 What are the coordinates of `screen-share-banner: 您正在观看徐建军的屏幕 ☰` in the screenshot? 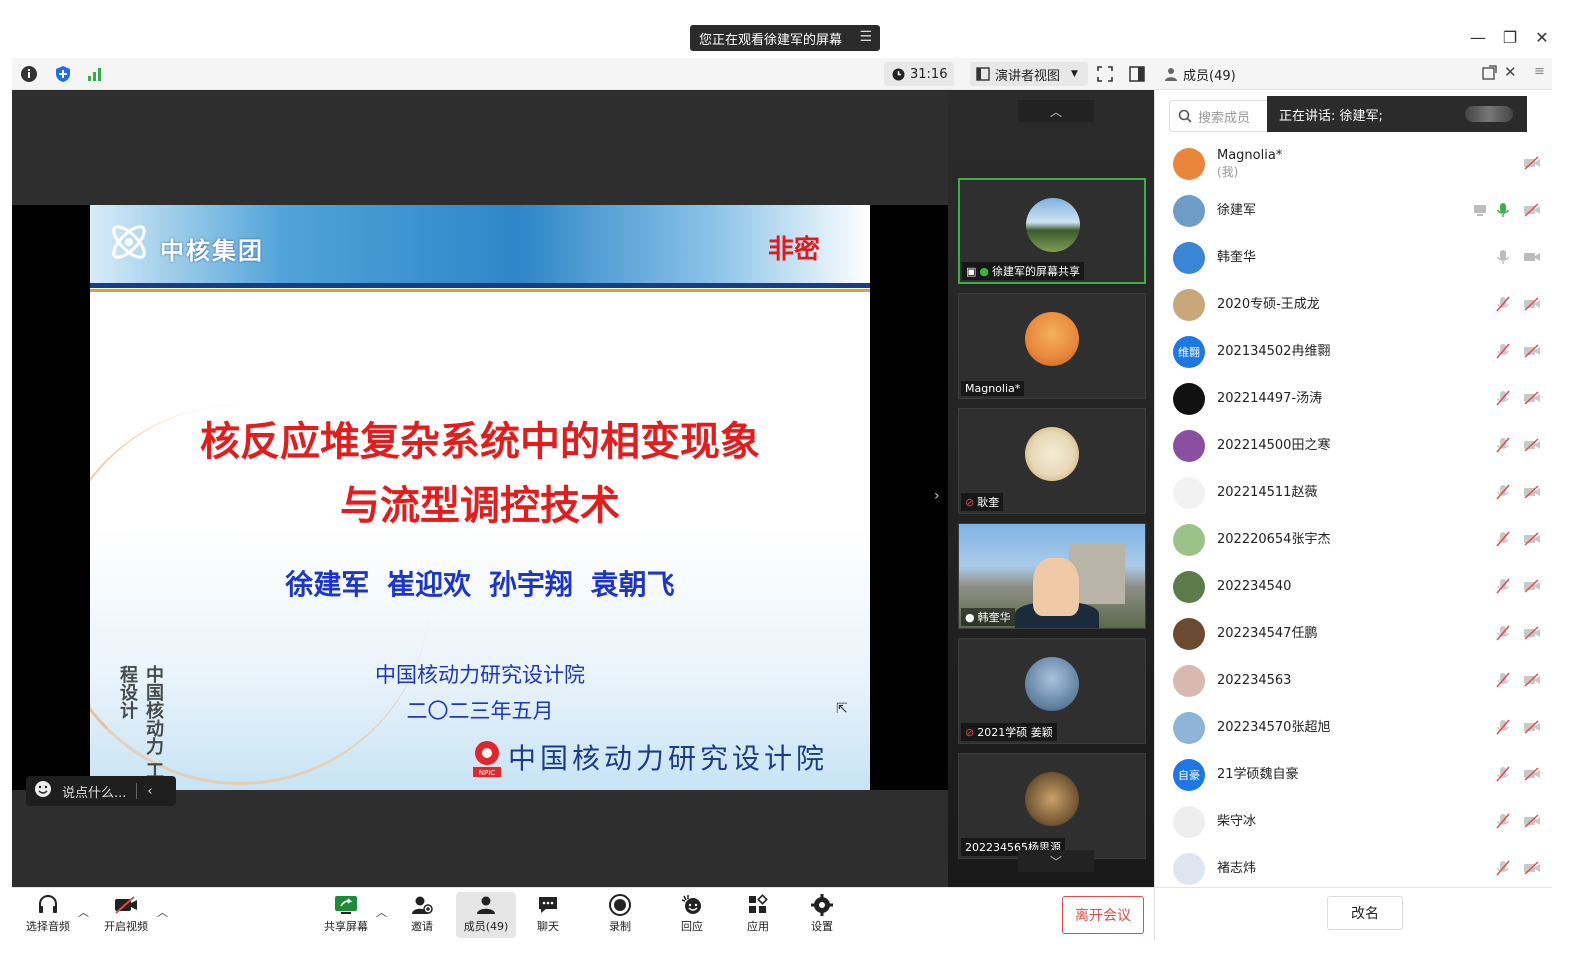 It's located at (785, 38).